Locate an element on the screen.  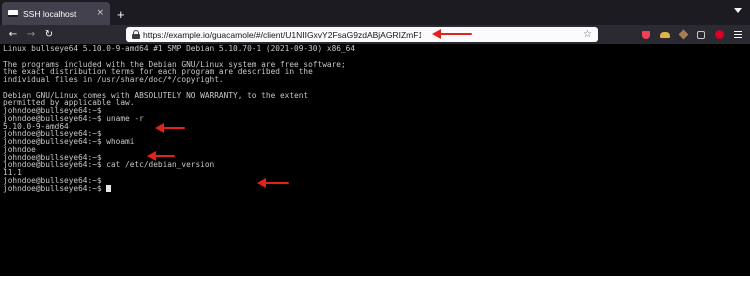
extension-cube-icon is located at coordinates (683, 34).